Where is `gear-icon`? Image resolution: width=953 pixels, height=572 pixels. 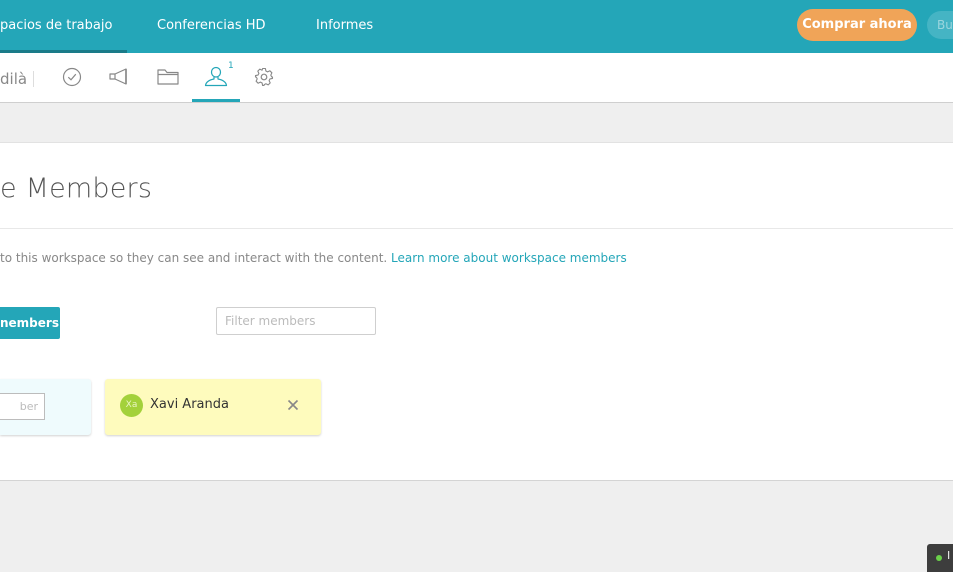 gear-icon is located at coordinates (264, 77).